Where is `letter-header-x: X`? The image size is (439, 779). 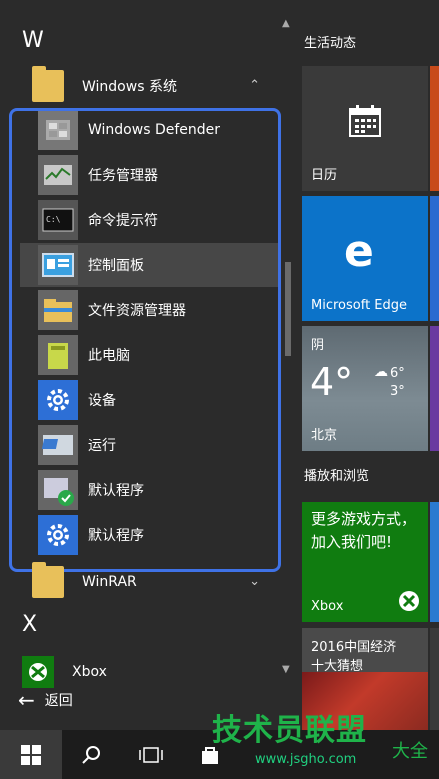 letter-header-x: X is located at coordinates (29, 624).